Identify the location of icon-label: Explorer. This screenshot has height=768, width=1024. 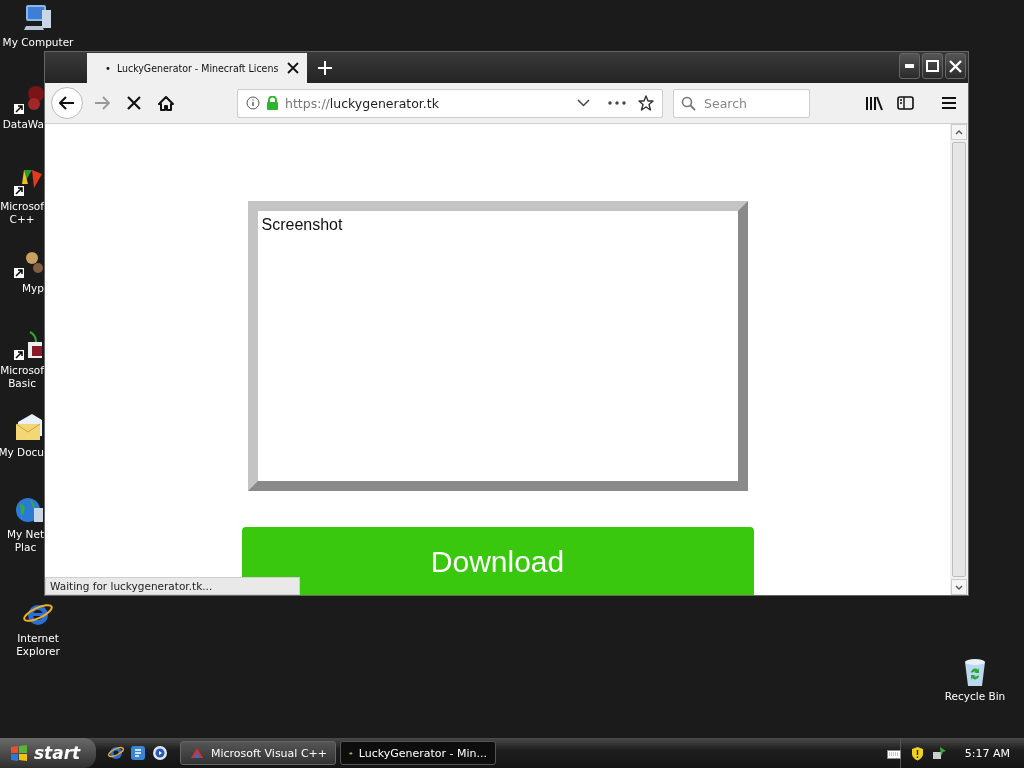
(38, 651).